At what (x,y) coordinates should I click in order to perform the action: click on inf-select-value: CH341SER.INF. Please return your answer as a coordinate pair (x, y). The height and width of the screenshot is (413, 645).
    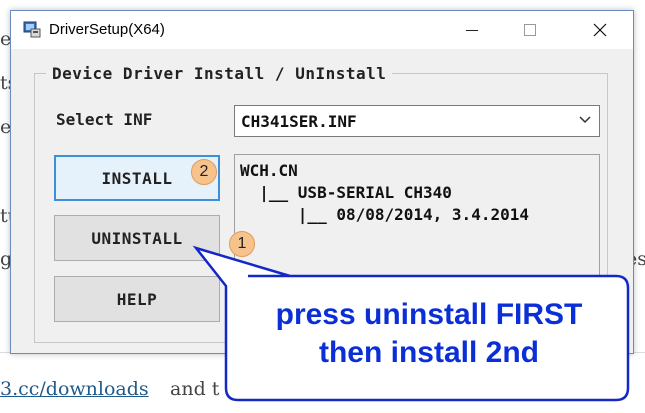
    Looking at the image, I should click on (299, 121).